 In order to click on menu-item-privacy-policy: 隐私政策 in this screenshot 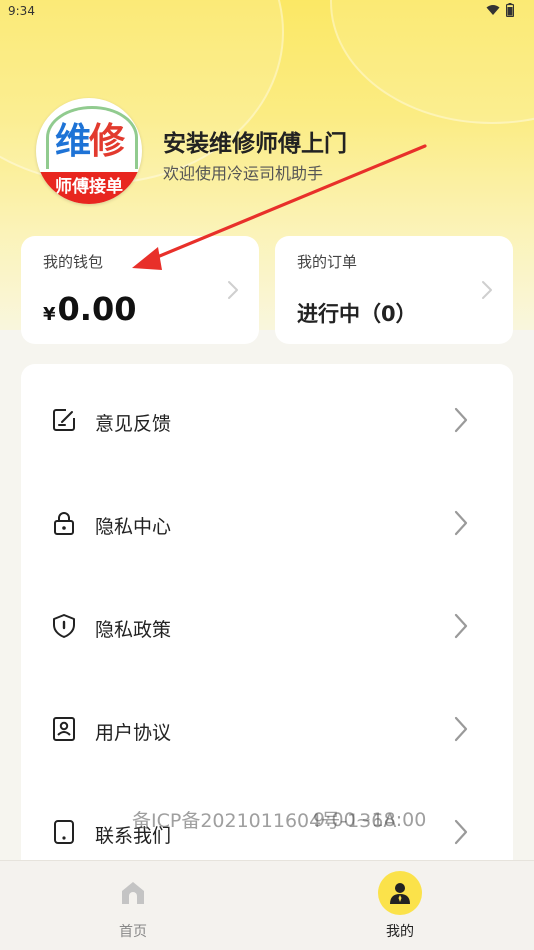, I will do `click(267, 621)`.